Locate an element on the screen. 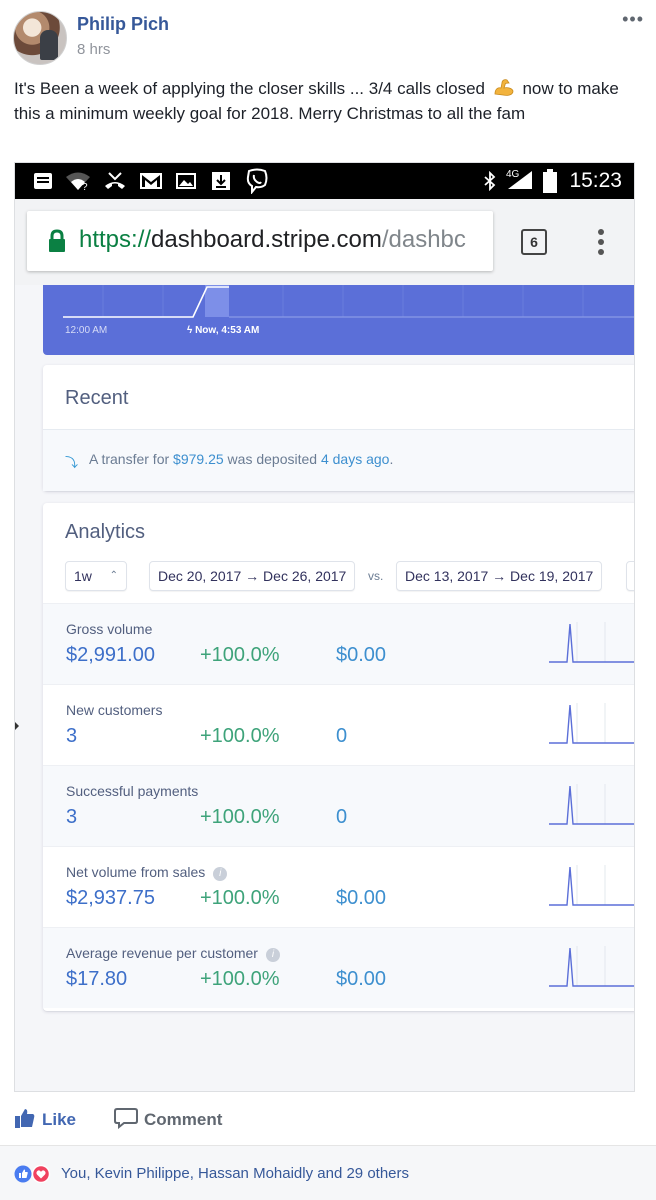  metric-row: Successful payments 3 +100.0% 0 is located at coordinates (338, 805).